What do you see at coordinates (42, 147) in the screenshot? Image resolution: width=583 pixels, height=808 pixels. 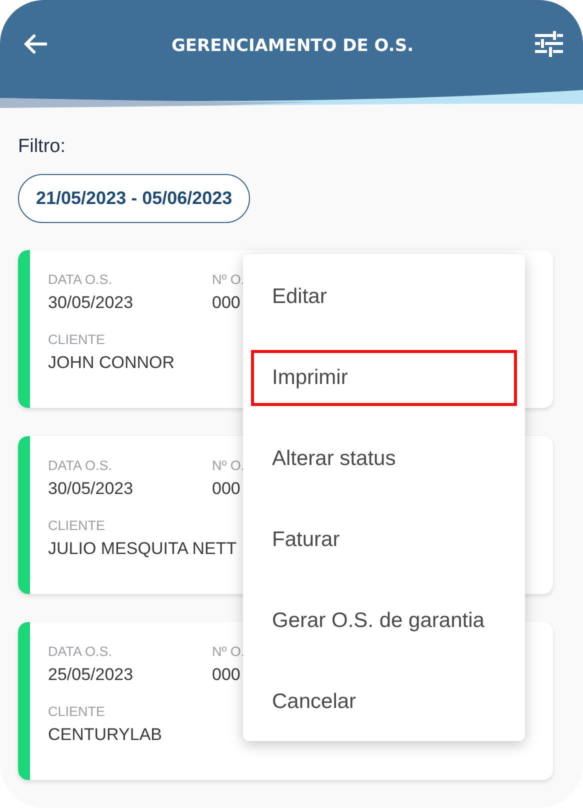 I see `filter-label: Filtro:` at bounding box center [42, 147].